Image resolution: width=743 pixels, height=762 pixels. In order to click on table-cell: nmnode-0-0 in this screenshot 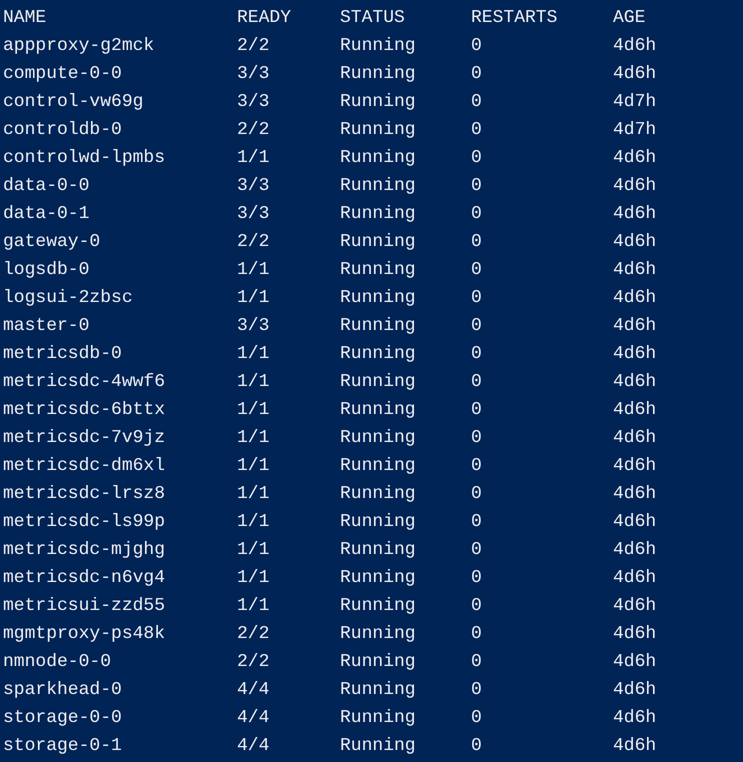, I will do `click(57, 662)`.